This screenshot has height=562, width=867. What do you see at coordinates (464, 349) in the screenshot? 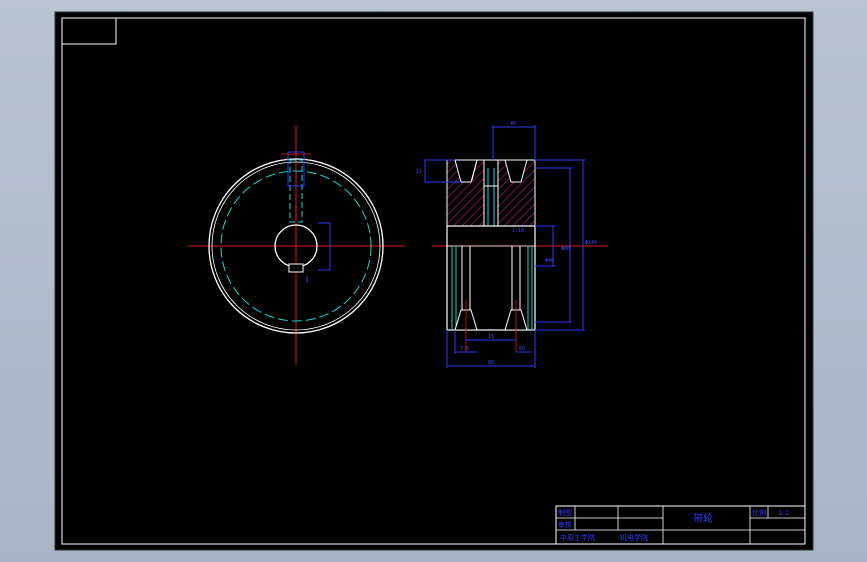
I see `dim-left-small-text: 7.5` at bounding box center [464, 349].